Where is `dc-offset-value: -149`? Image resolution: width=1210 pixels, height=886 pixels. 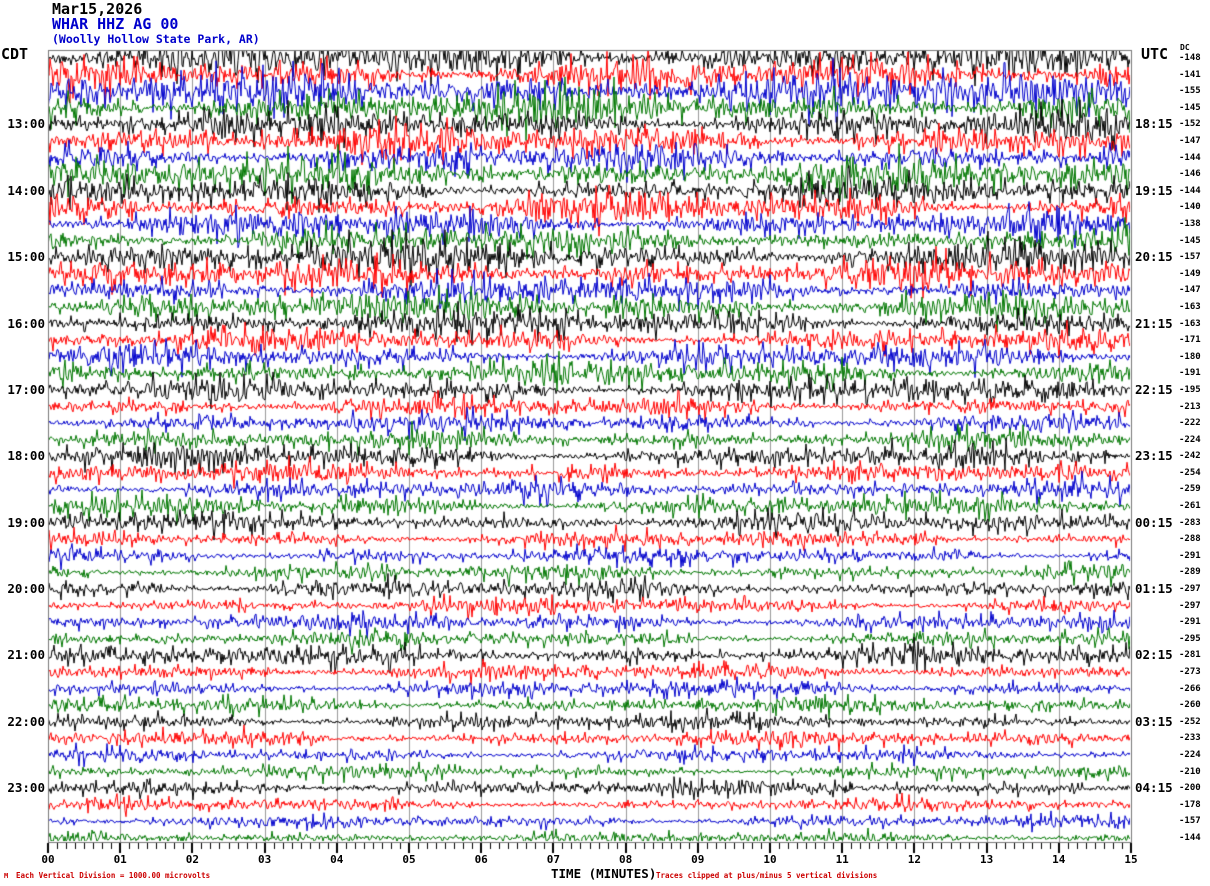 dc-offset-value: -149 is located at coordinates (1190, 273).